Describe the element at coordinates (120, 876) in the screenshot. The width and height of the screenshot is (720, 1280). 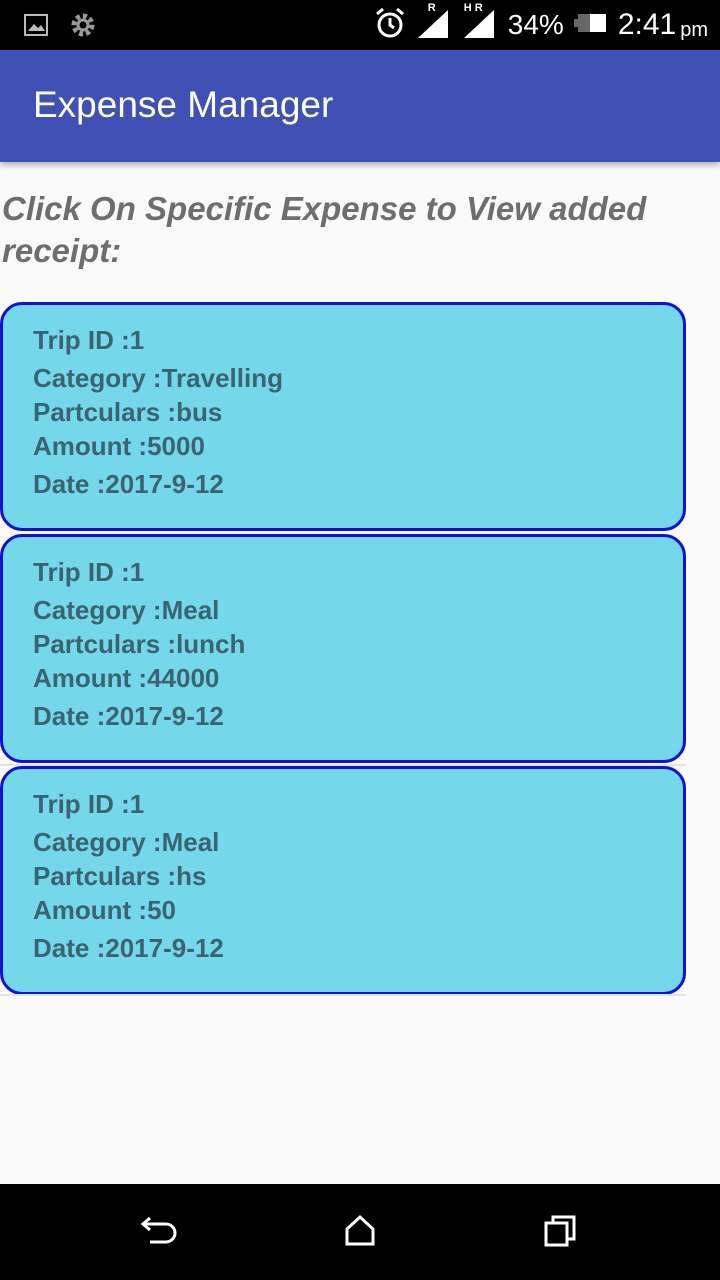
I see `particulars-text: Partculars :hs` at that location.